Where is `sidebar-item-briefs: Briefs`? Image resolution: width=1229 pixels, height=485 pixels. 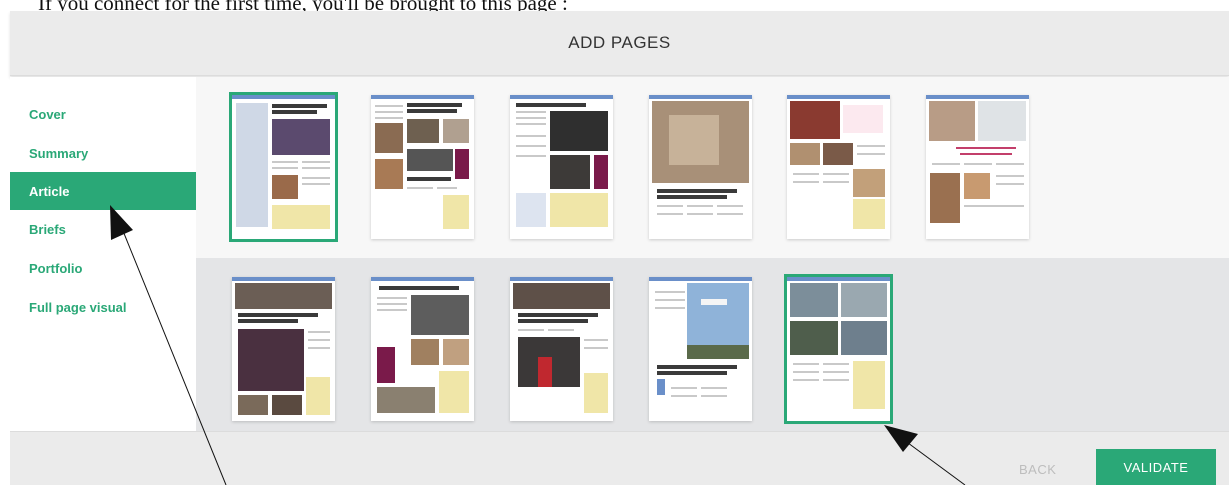 sidebar-item-briefs: Briefs is located at coordinates (103, 229).